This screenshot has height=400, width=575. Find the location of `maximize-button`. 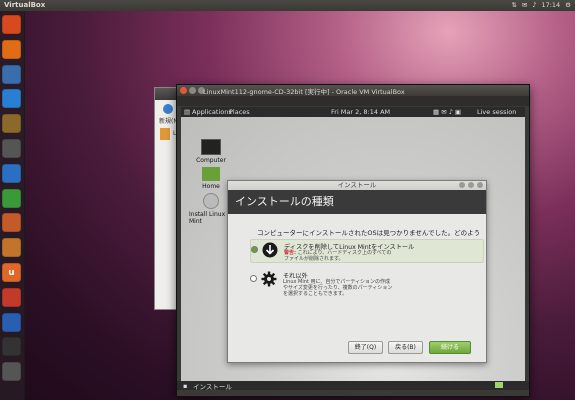

maximize-button is located at coordinates (471, 185).